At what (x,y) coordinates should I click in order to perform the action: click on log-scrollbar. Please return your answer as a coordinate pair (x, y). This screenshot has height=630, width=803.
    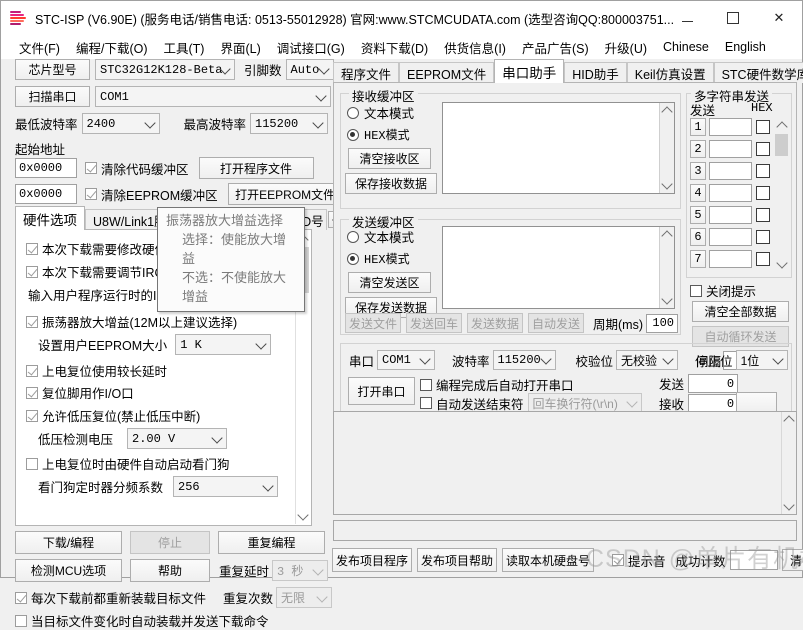
    Looking at the image, I should click on (788, 463).